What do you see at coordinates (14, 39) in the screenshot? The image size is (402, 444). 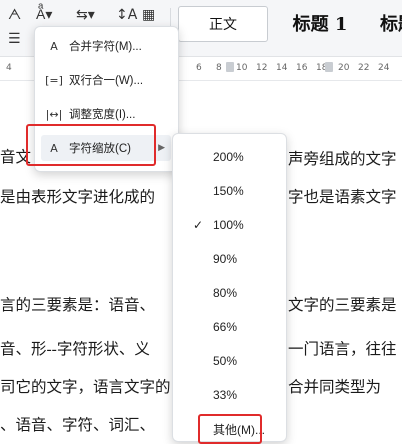 I see `align-icon: ☰` at bounding box center [14, 39].